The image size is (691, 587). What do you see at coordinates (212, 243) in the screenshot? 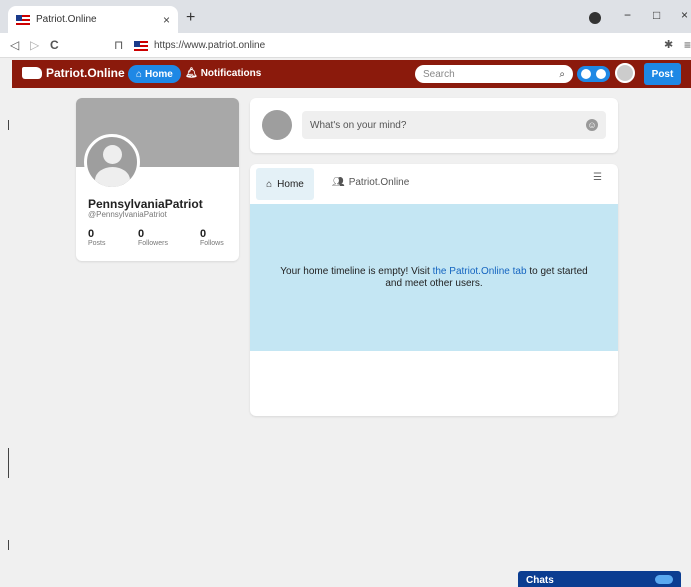
I see `stat-label: Follows` at bounding box center [212, 243].